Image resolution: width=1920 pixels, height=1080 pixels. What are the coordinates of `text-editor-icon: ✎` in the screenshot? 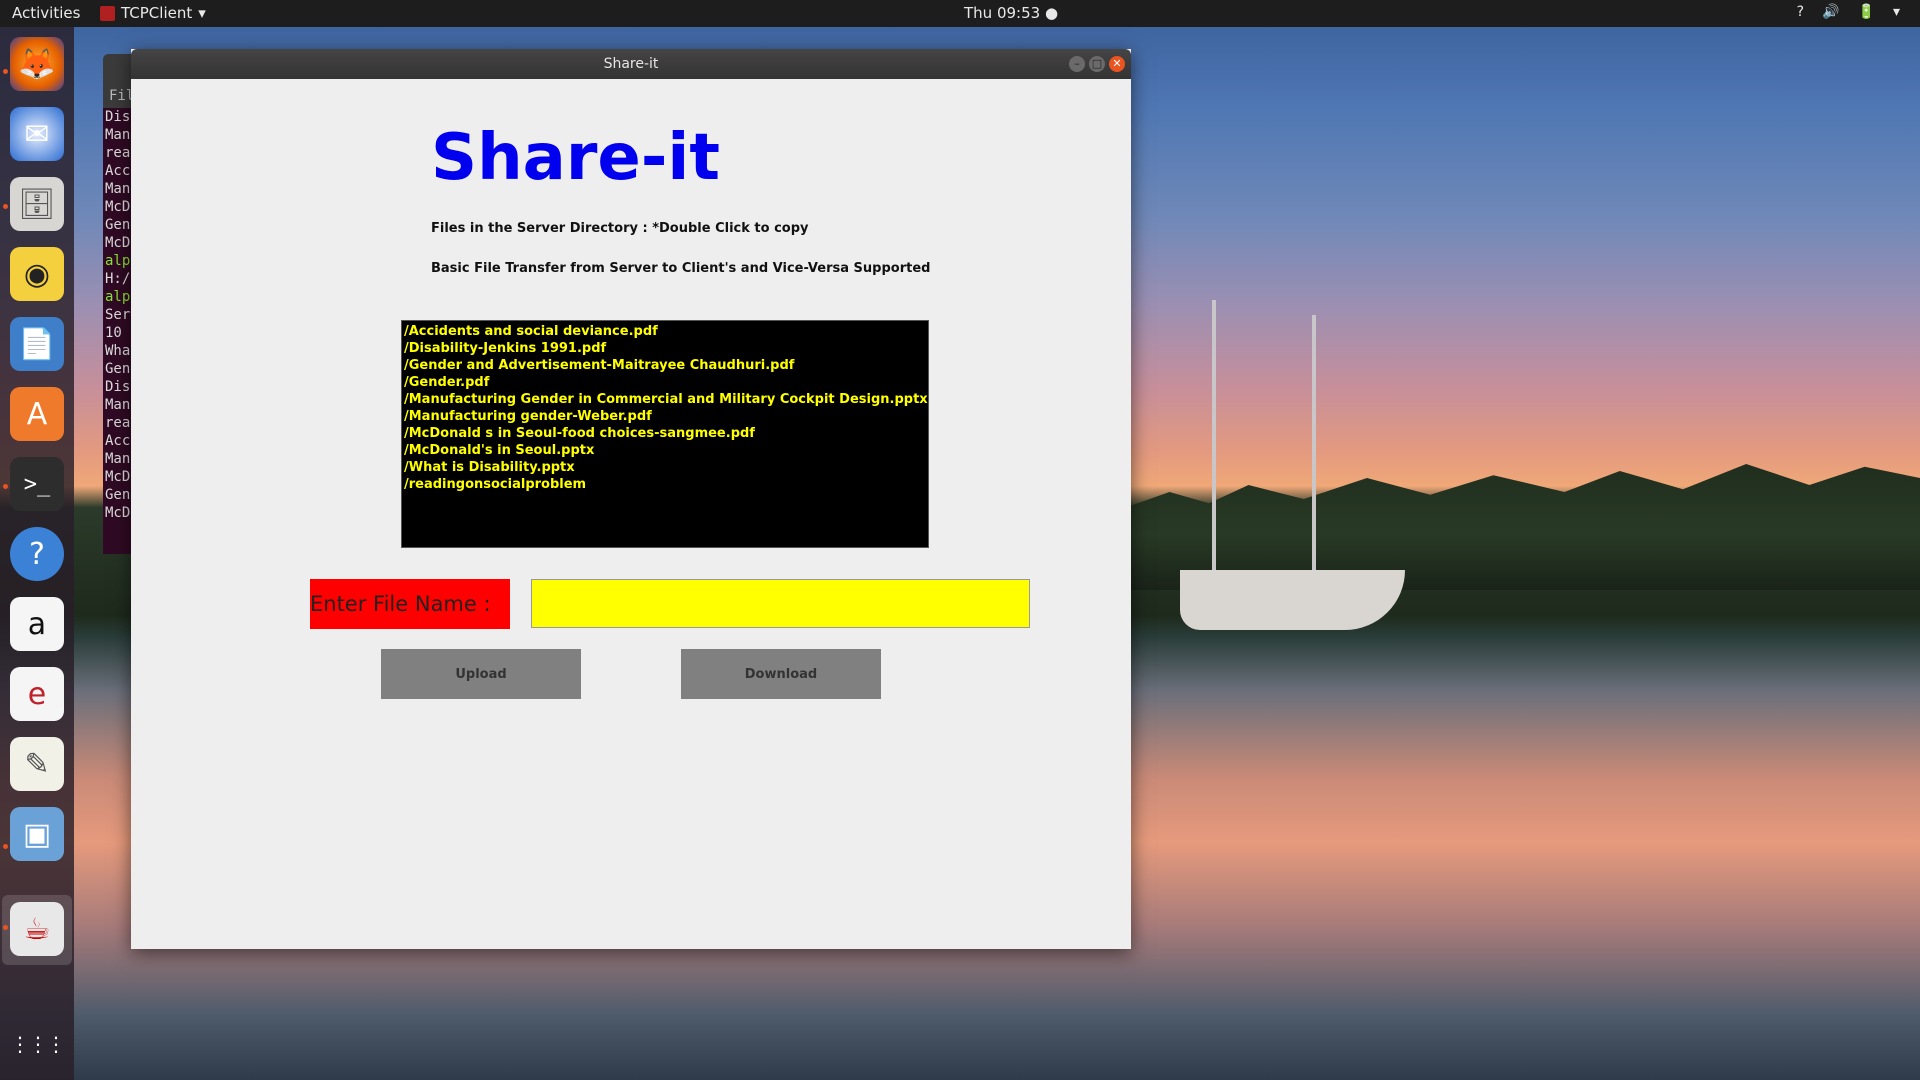 It's located at (37, 764).